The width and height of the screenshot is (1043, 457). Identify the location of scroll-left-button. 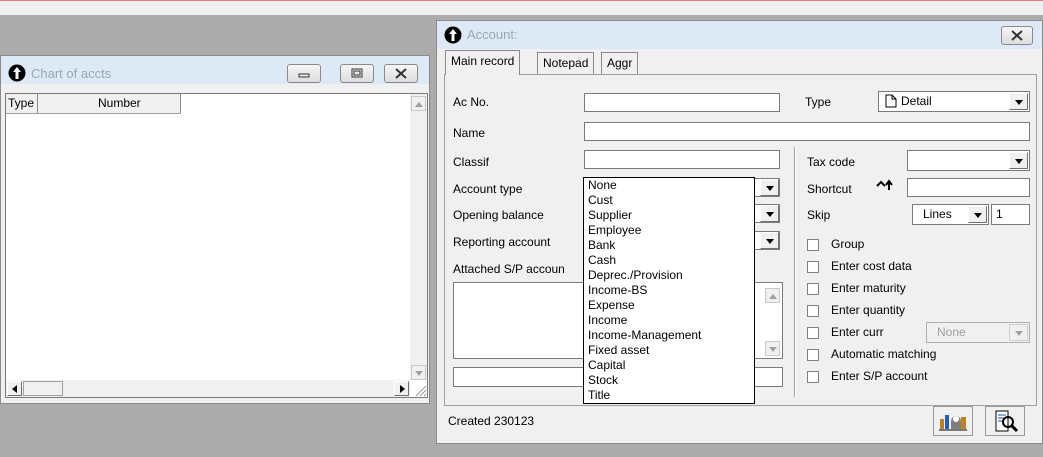
(14, 388).